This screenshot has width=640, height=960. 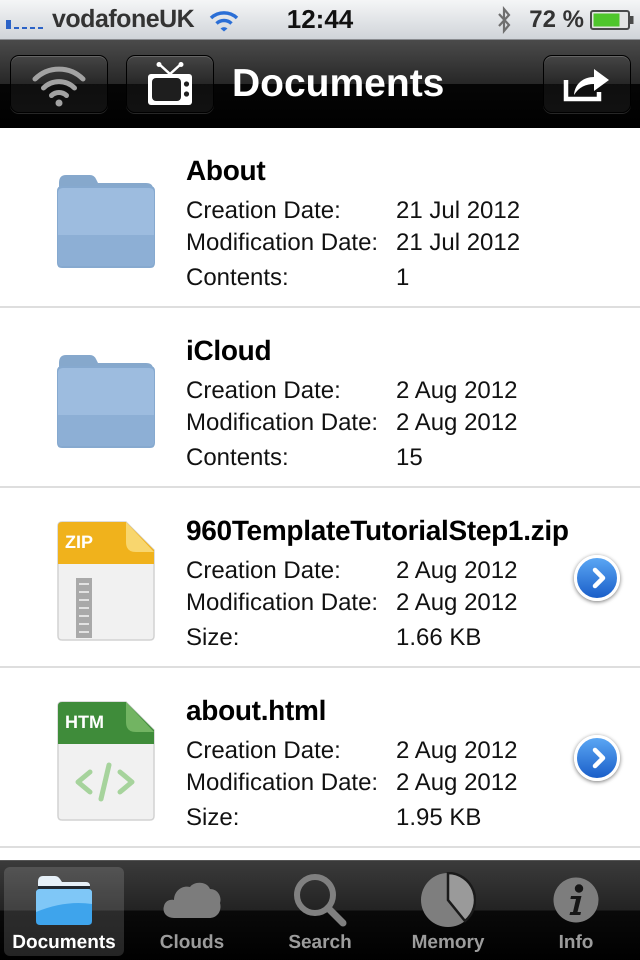 I want to click on file-type-label: HTM, so click(x=84, y=722).